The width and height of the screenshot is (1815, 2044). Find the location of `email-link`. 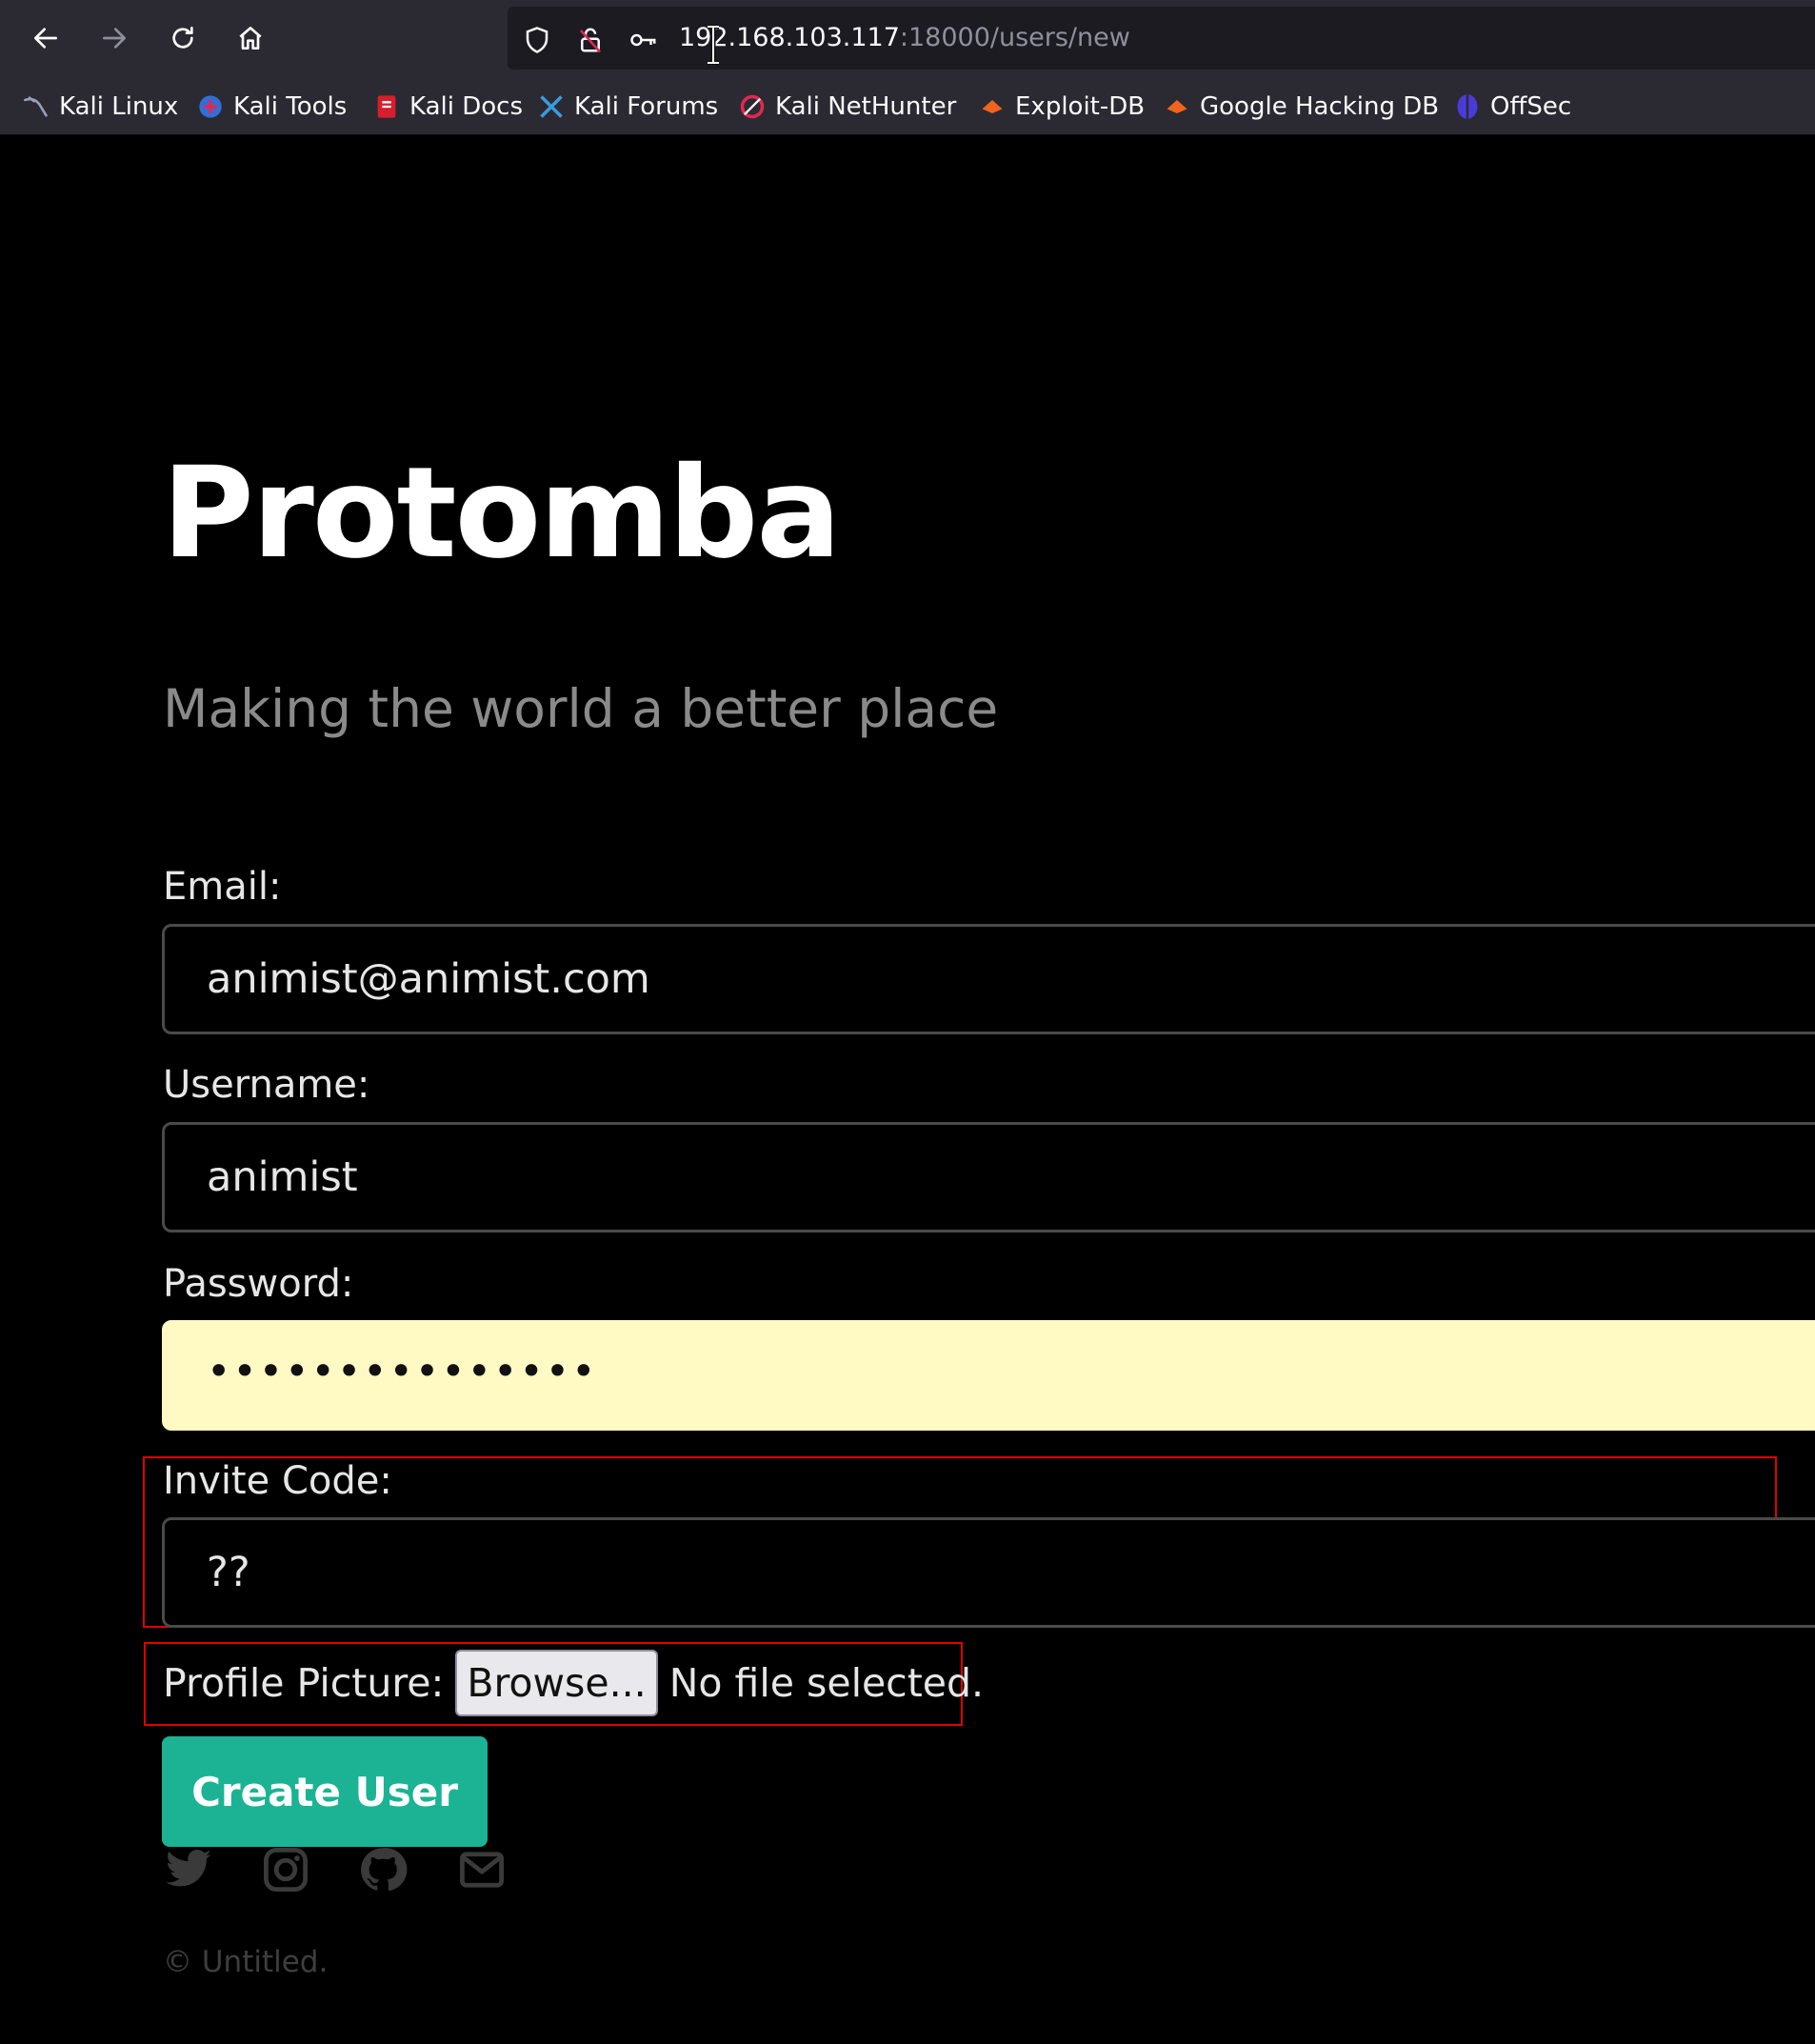

email-link is located at coordinates (482, 1869).